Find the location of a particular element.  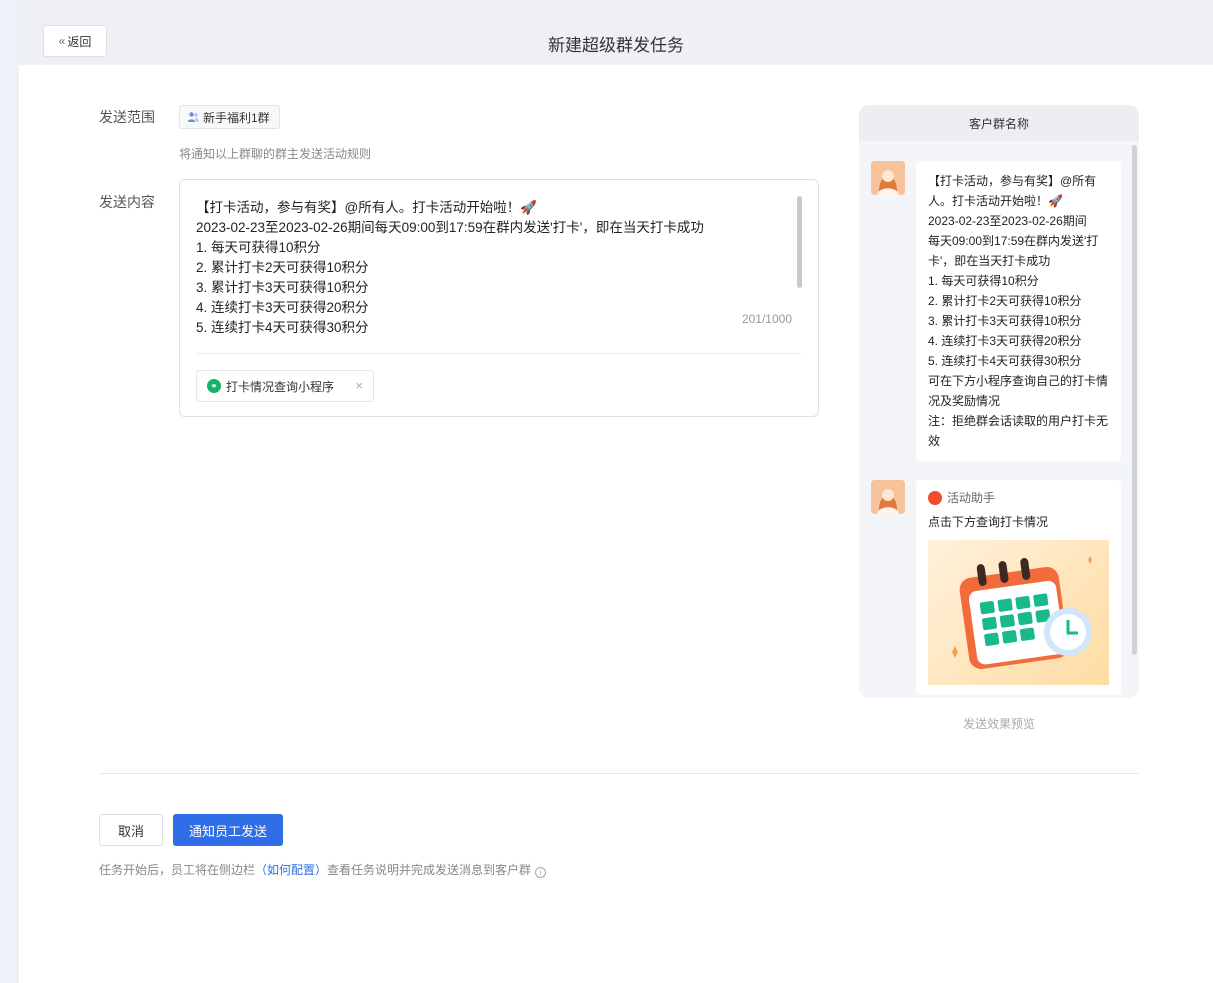

calendar-illustration is located at coordinates (1018, 612).